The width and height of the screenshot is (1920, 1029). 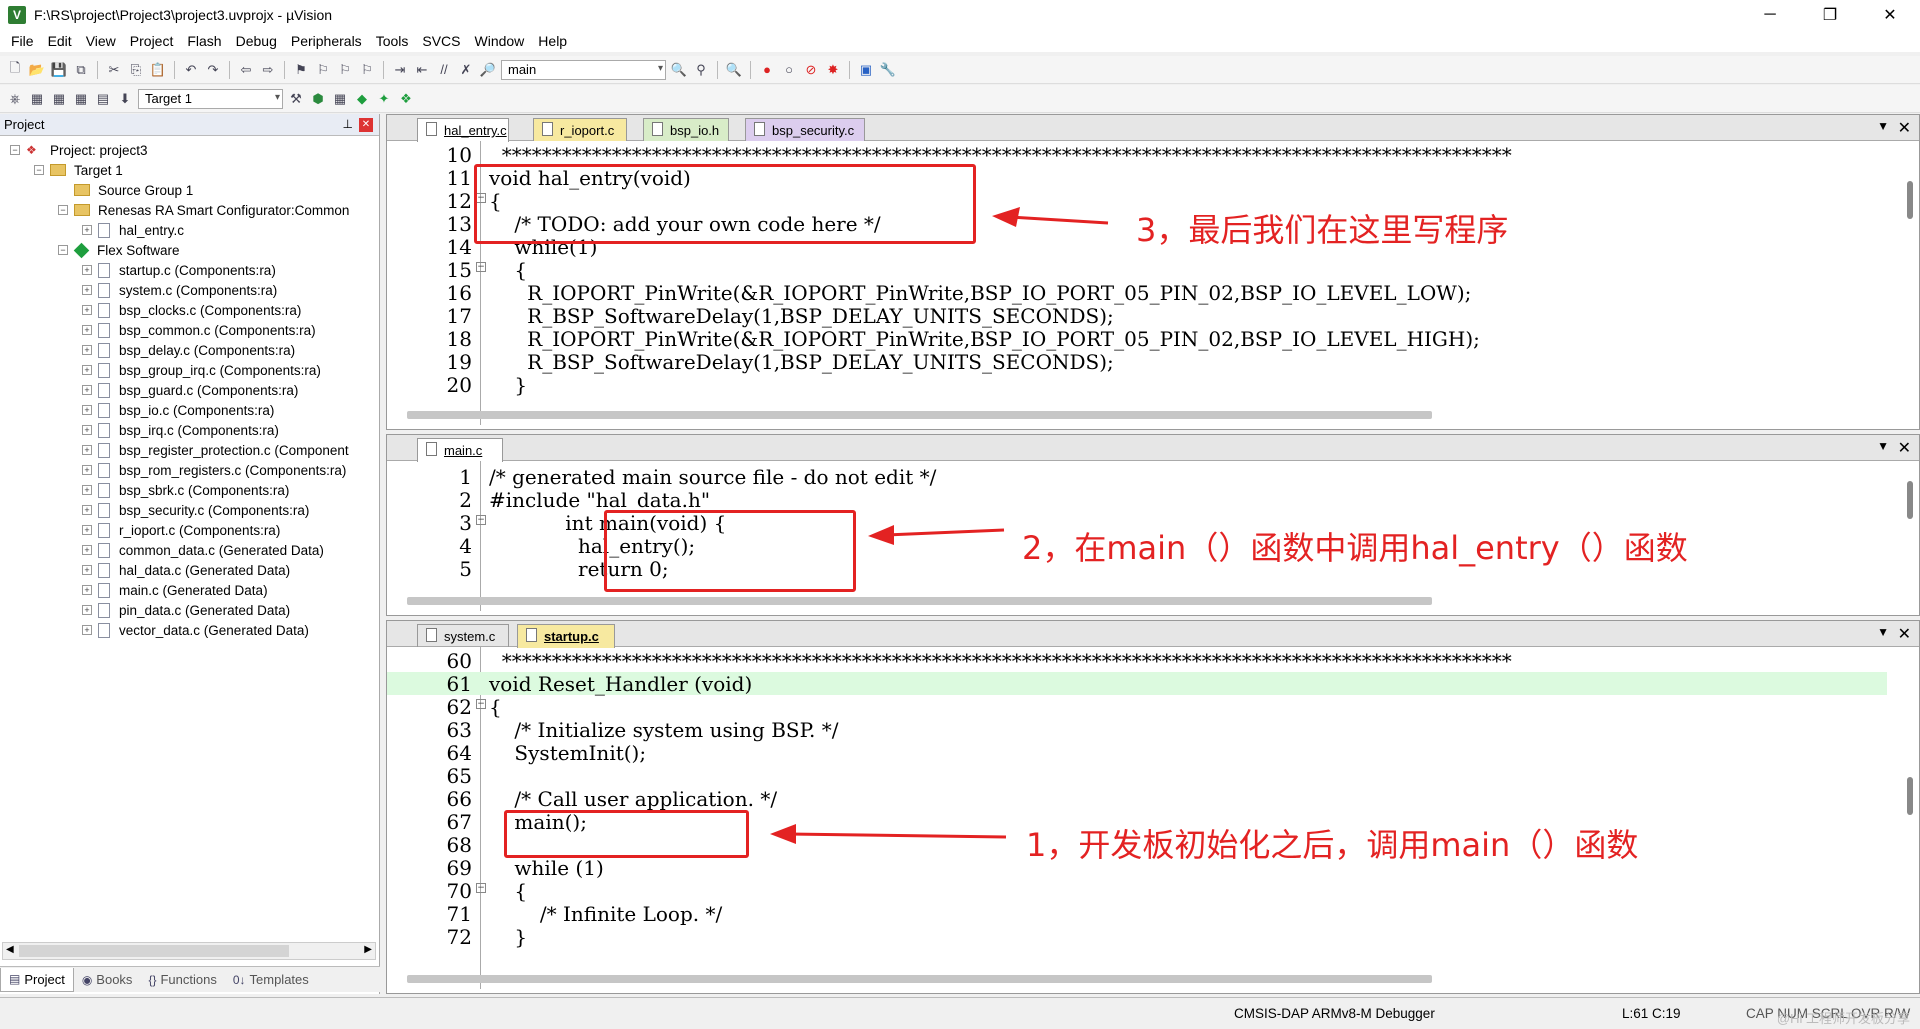 I want to click on tree-item-file: + bsp_delay.c (Components:ra), so click(x=188, y=350).